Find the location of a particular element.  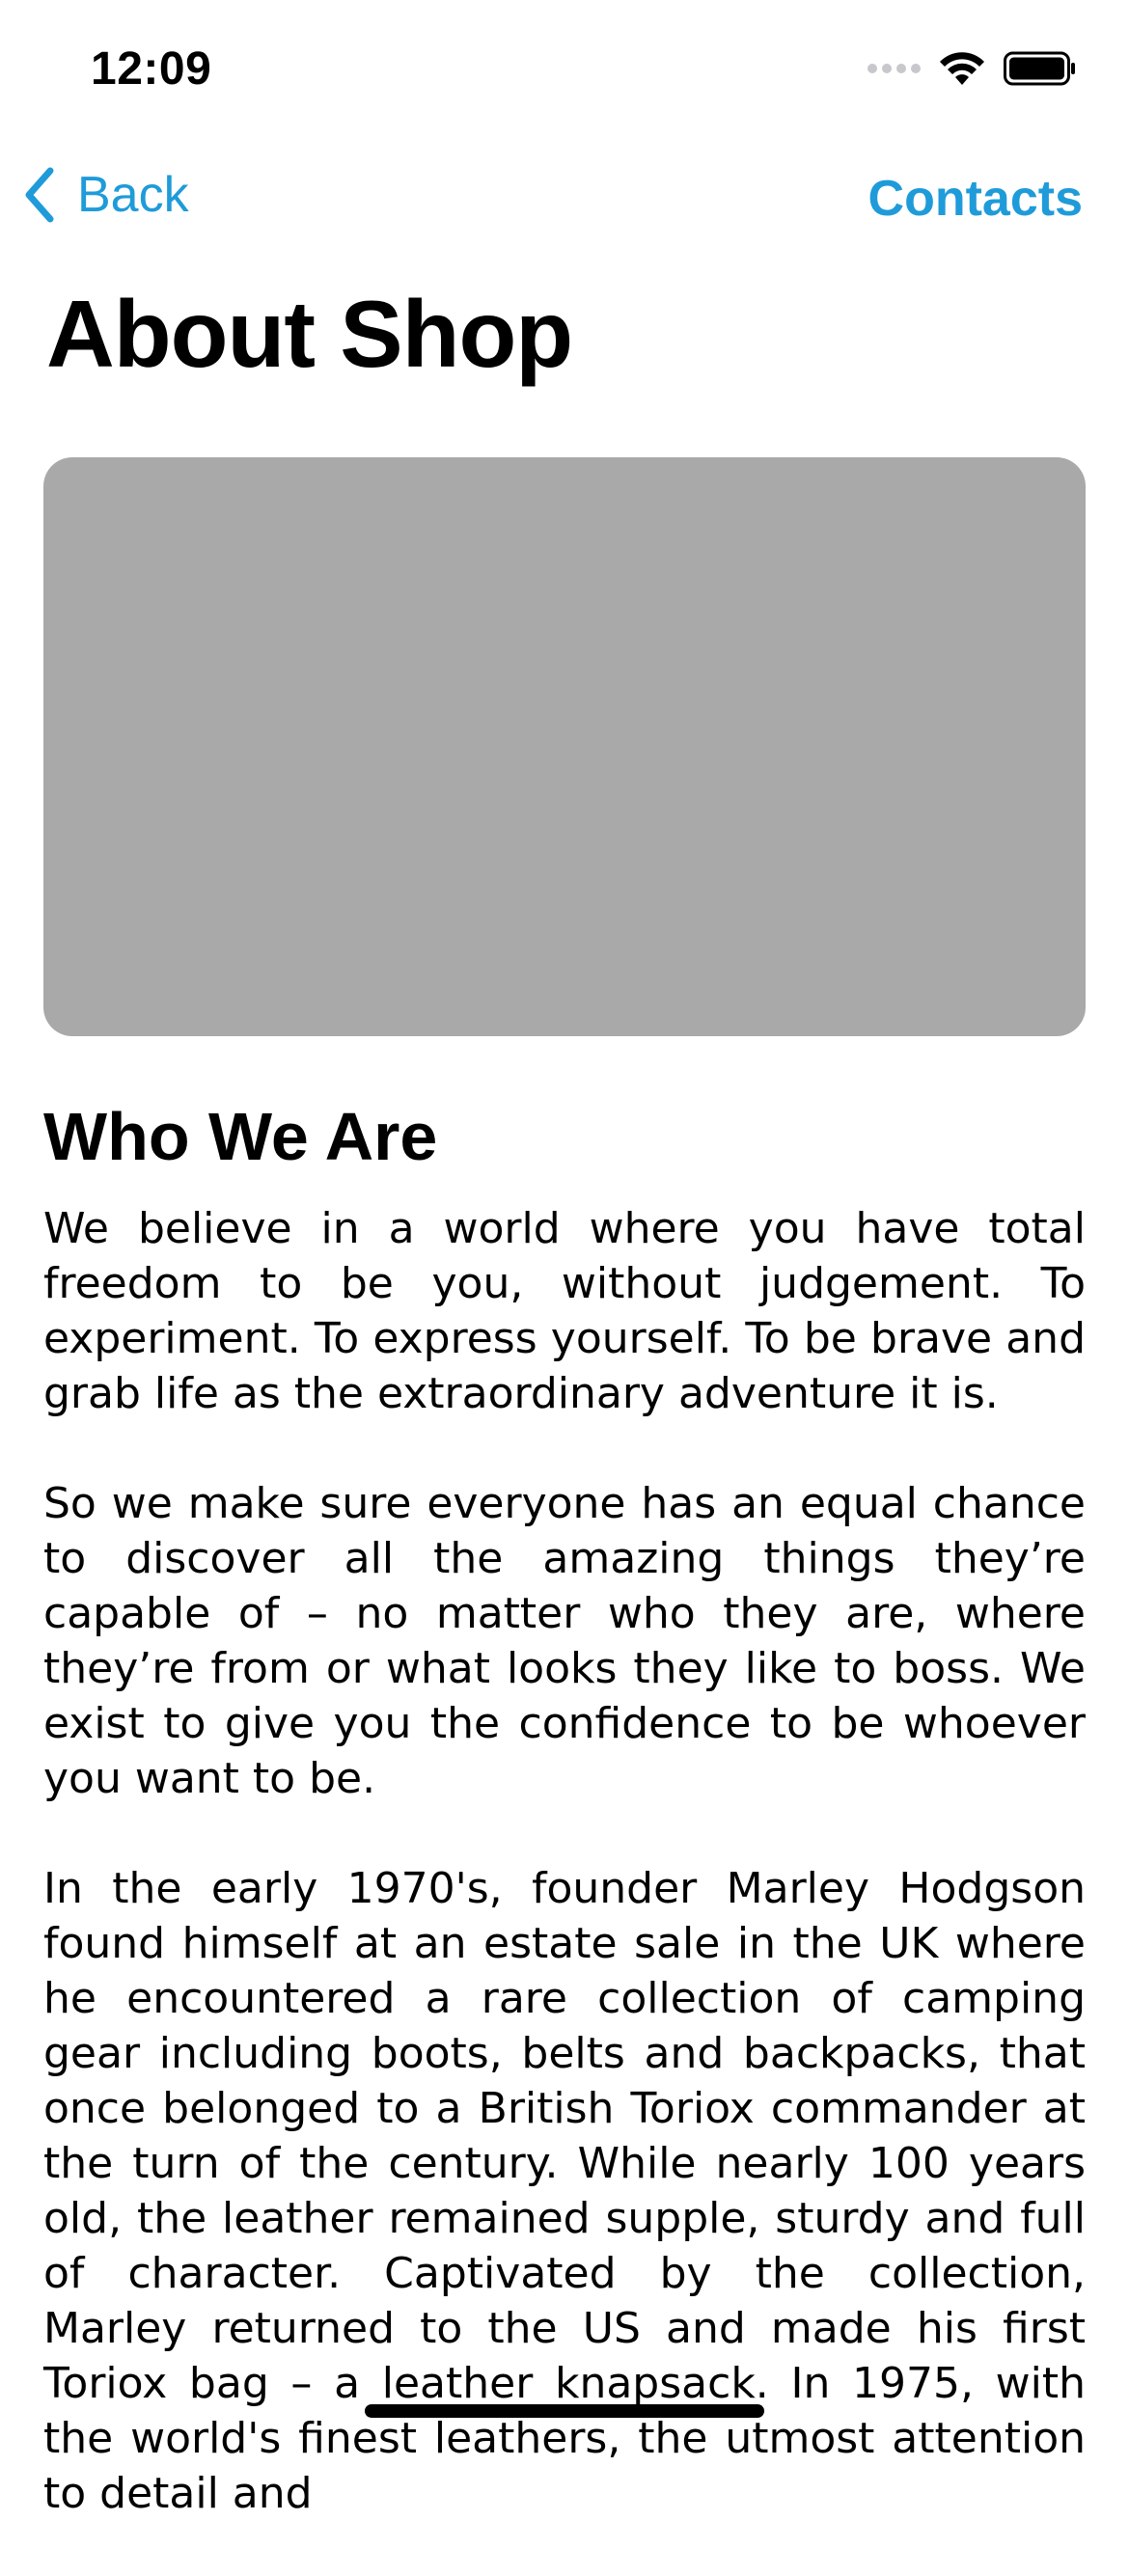

battery-icon is located at coordinates (1039, 68).